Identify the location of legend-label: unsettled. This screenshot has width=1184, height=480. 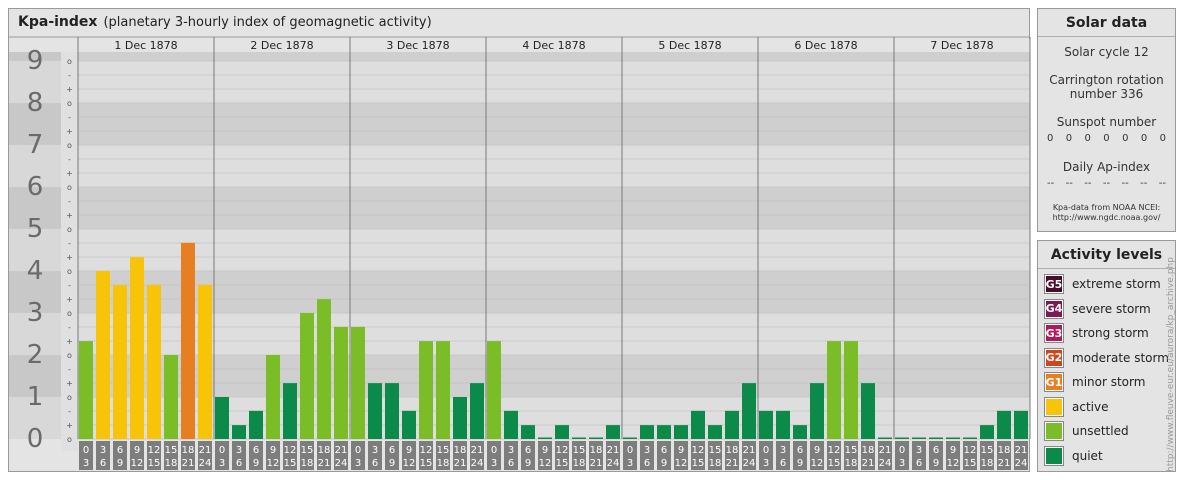
(1100, 431).